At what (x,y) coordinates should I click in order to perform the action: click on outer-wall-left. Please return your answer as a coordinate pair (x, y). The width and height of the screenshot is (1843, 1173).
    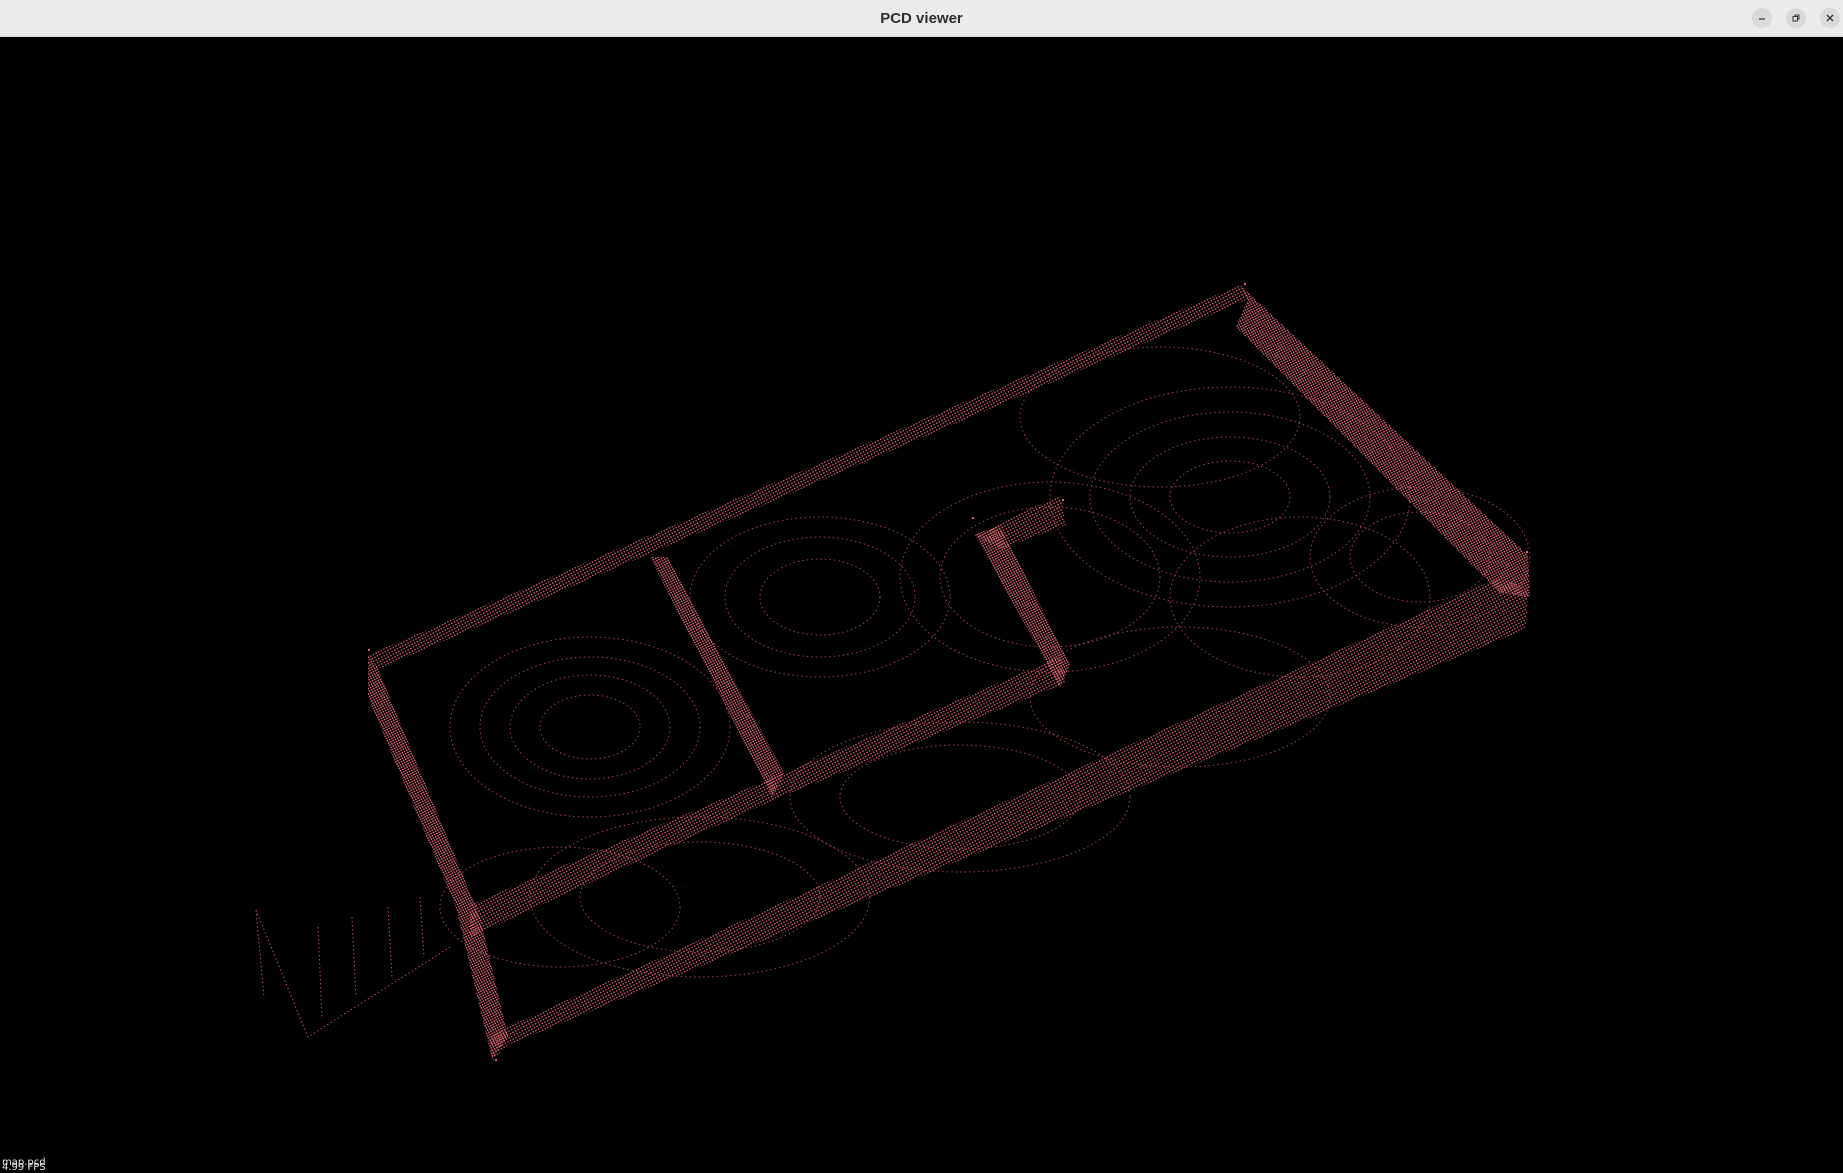
    Looking at the image, I should click on (438, 857).